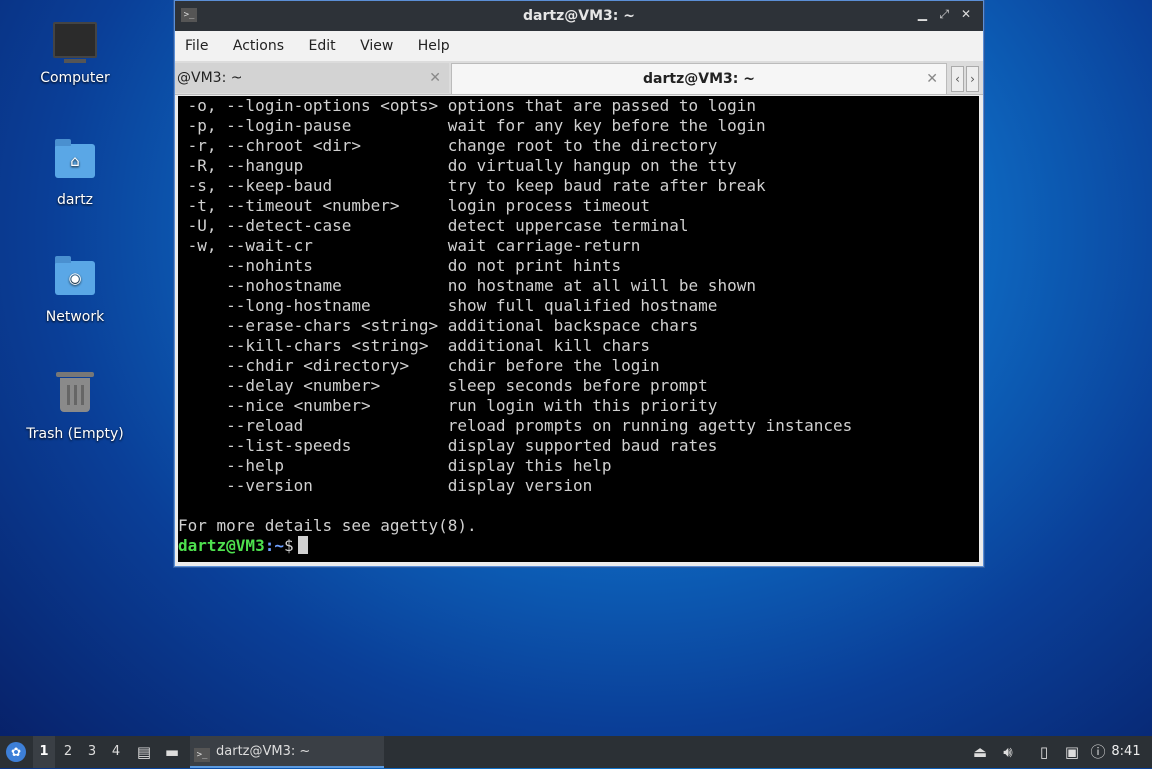  I want to click on terminal-app-icon: >_, so click(202, 755).